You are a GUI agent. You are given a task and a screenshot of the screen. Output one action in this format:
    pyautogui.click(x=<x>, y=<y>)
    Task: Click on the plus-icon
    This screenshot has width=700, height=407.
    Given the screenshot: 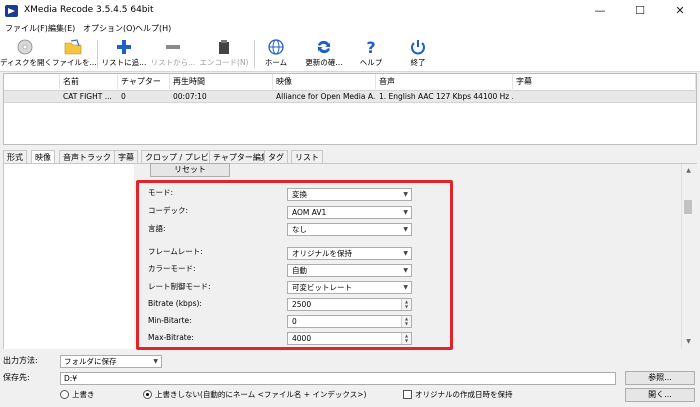 What is the action you would take?
    pyautogui.click(x=124, y=47)
    